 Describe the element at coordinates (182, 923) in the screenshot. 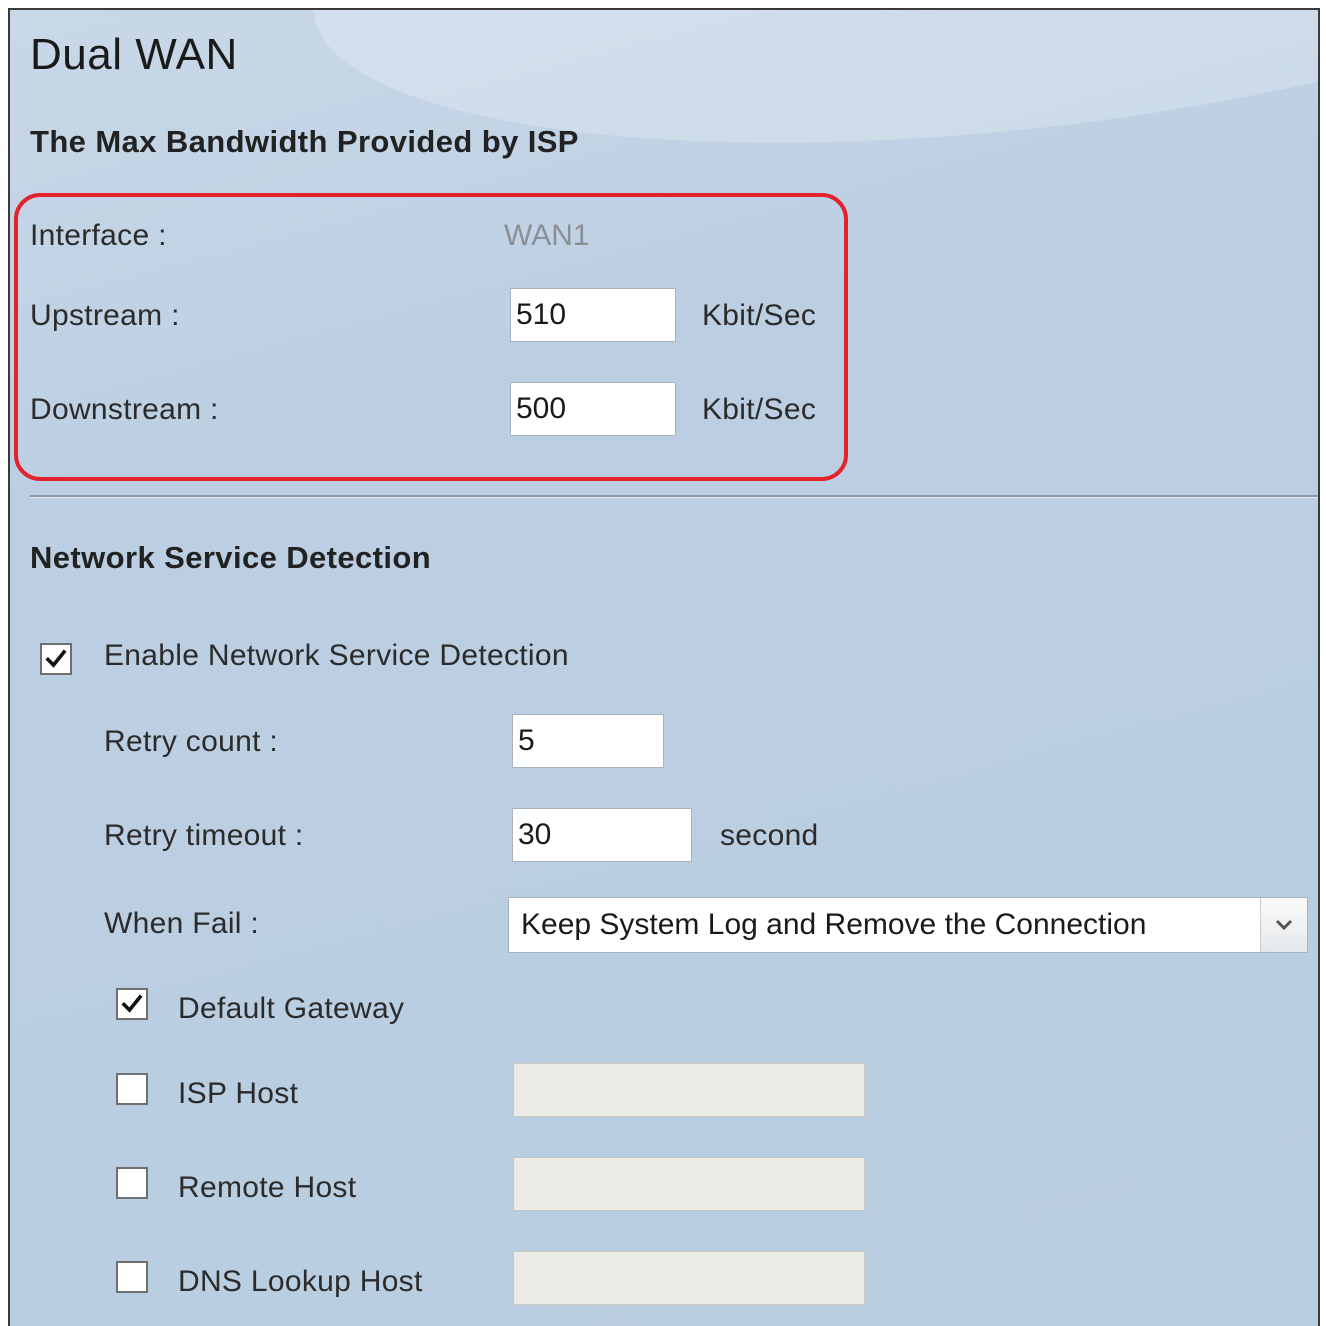

I see `when-fail-label: When Fail :` at that location.